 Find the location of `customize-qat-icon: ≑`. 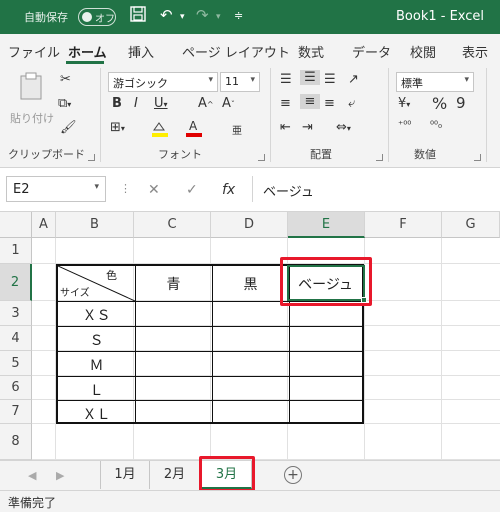

customize-qat-icon: ≑ is located at coordinates (238, 15).